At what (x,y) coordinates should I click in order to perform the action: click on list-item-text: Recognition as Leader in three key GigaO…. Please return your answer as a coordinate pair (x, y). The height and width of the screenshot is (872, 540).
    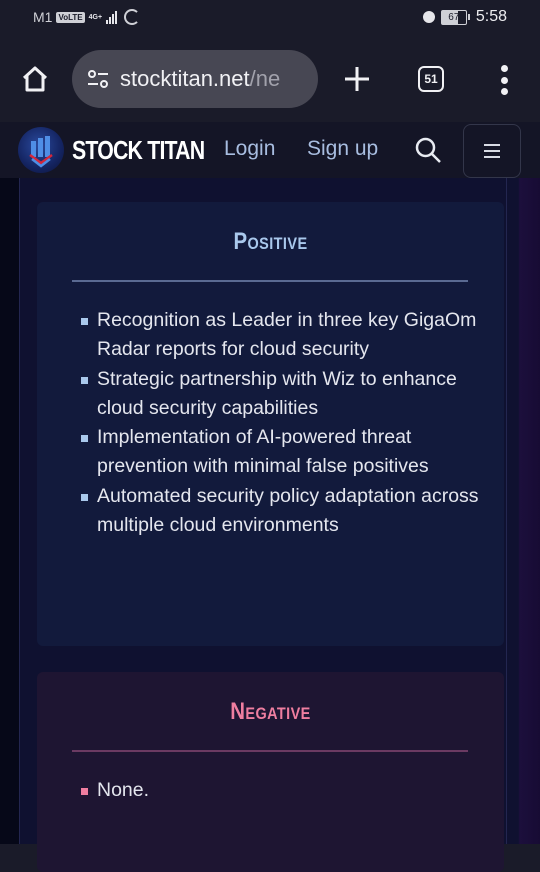
    Looking at the image, I should click on (287, 335).